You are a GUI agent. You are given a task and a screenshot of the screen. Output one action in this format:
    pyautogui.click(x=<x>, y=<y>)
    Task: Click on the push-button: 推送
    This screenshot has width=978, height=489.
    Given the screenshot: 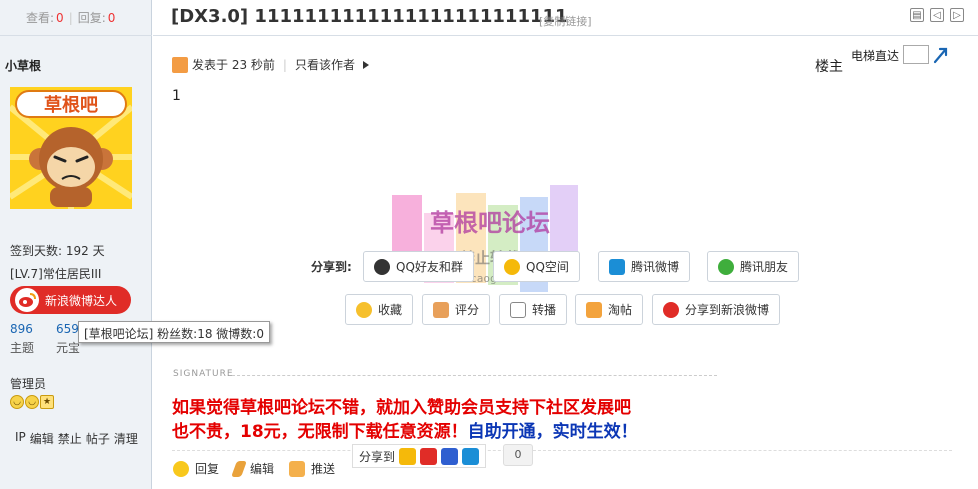 What is the action you would take?
    pyautogui.click(x=312, y=468)
    